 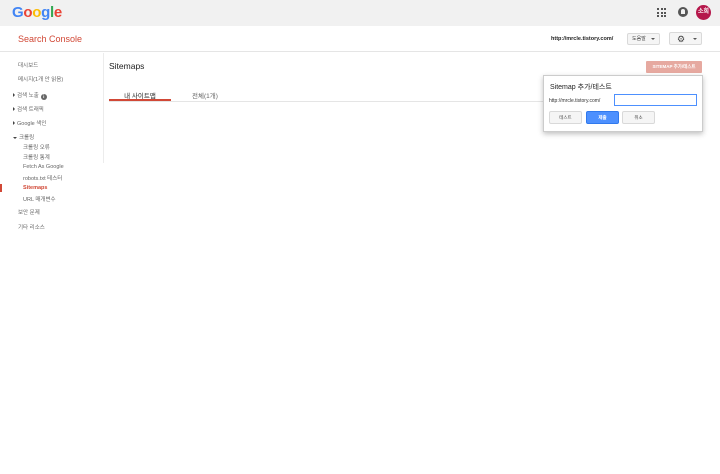 I want to click on sitemap-url-prefix: http://mrcle.tistory.com/, so click(x=575, y=101).